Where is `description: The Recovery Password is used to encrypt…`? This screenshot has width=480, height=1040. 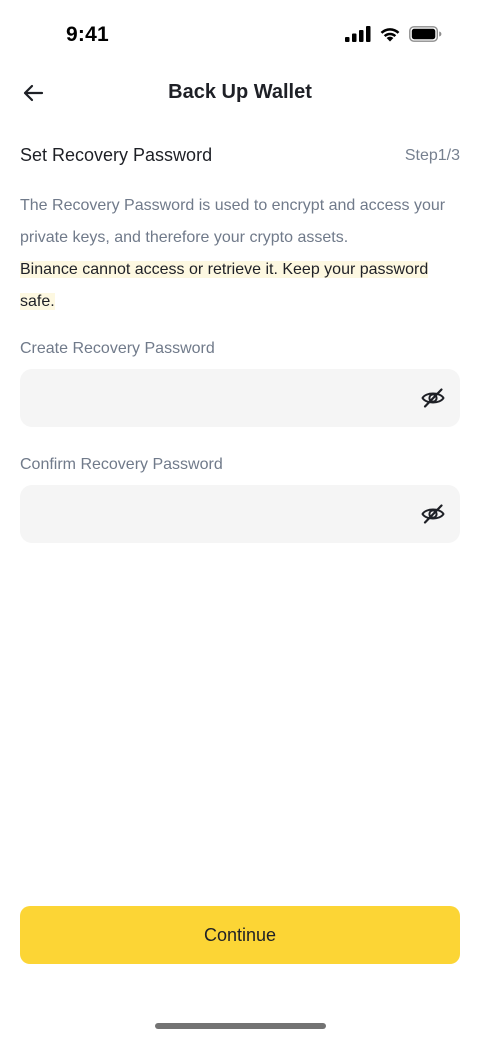 description: The Recovery Password is used to encrypt… is located at coordinates (240, 254).